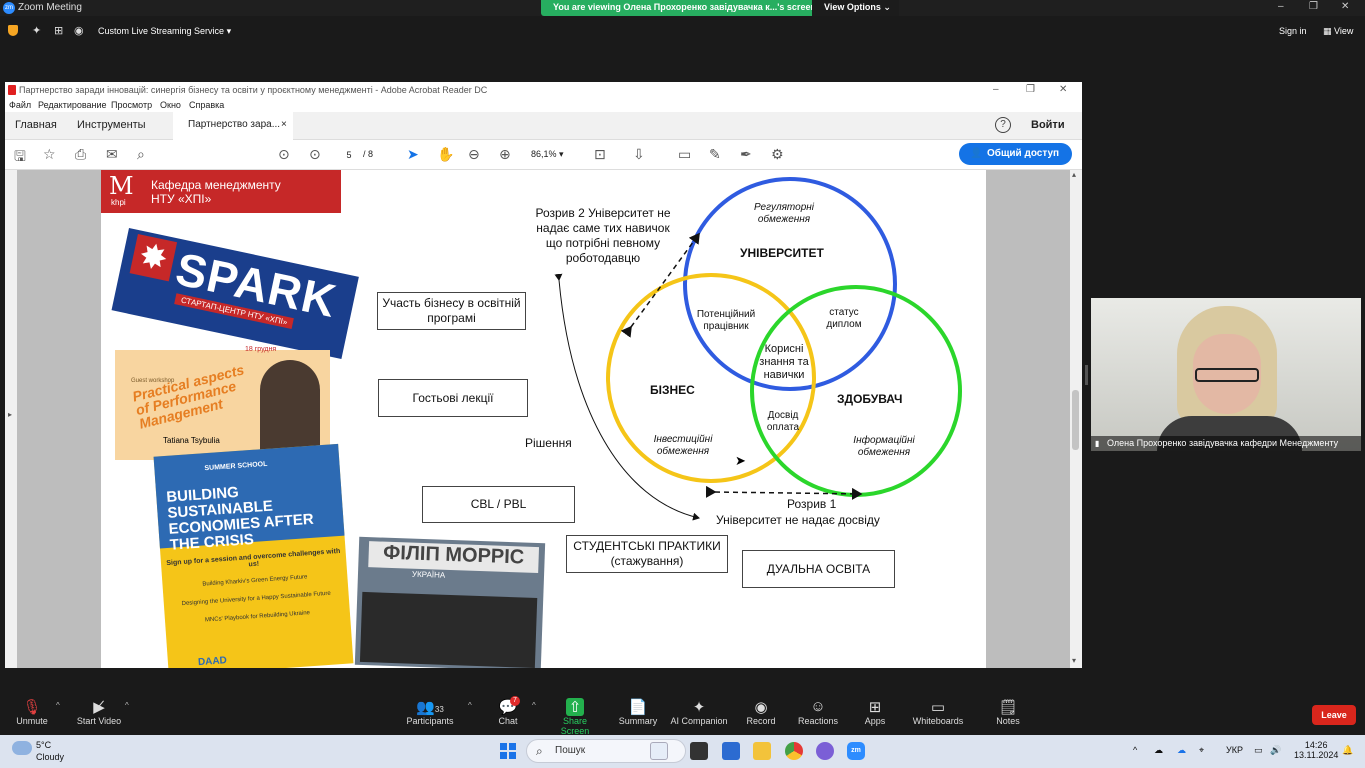 This screenshot has height=768, width=1365. What do you see at coordinates (131, 105) in the screenshot?
I see `menu-view: Просмотр` at bounding box center [131, 105].